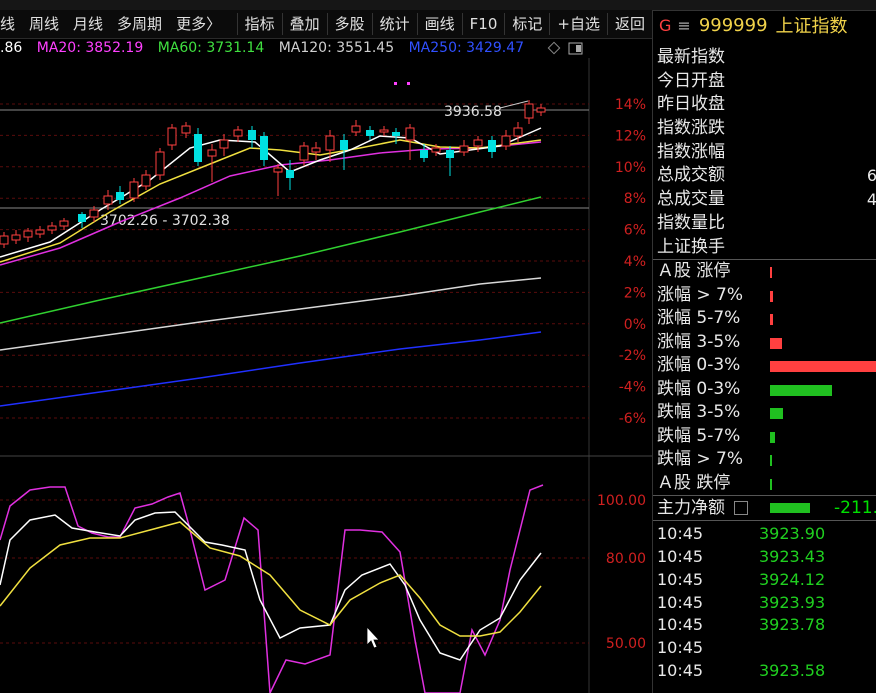 This screenshot has width=876, height=693. I want to click on distribution-row: Ａ股 涨停, so click(764, 272).